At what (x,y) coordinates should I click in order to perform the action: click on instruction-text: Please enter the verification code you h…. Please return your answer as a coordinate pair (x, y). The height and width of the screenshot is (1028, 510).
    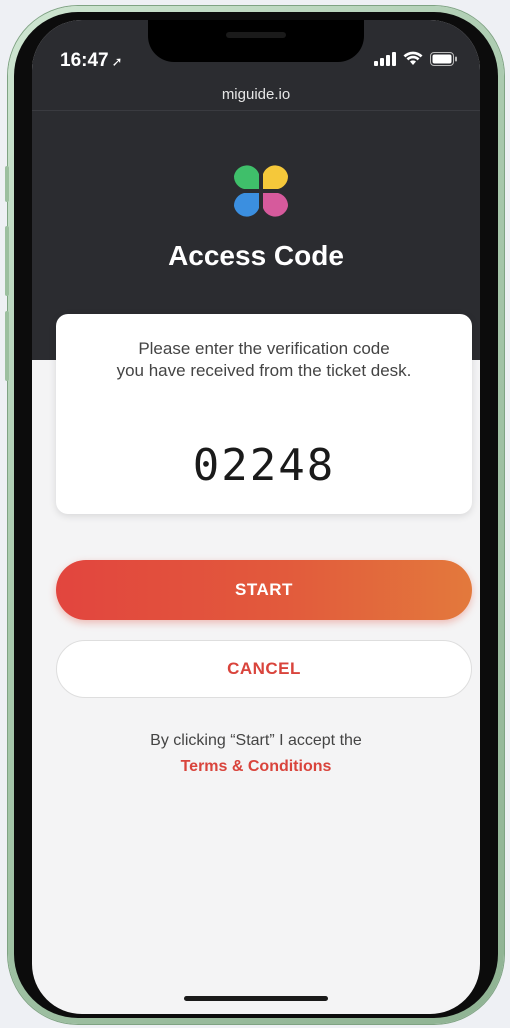
    Looking at the image, I should click on (264, 360).